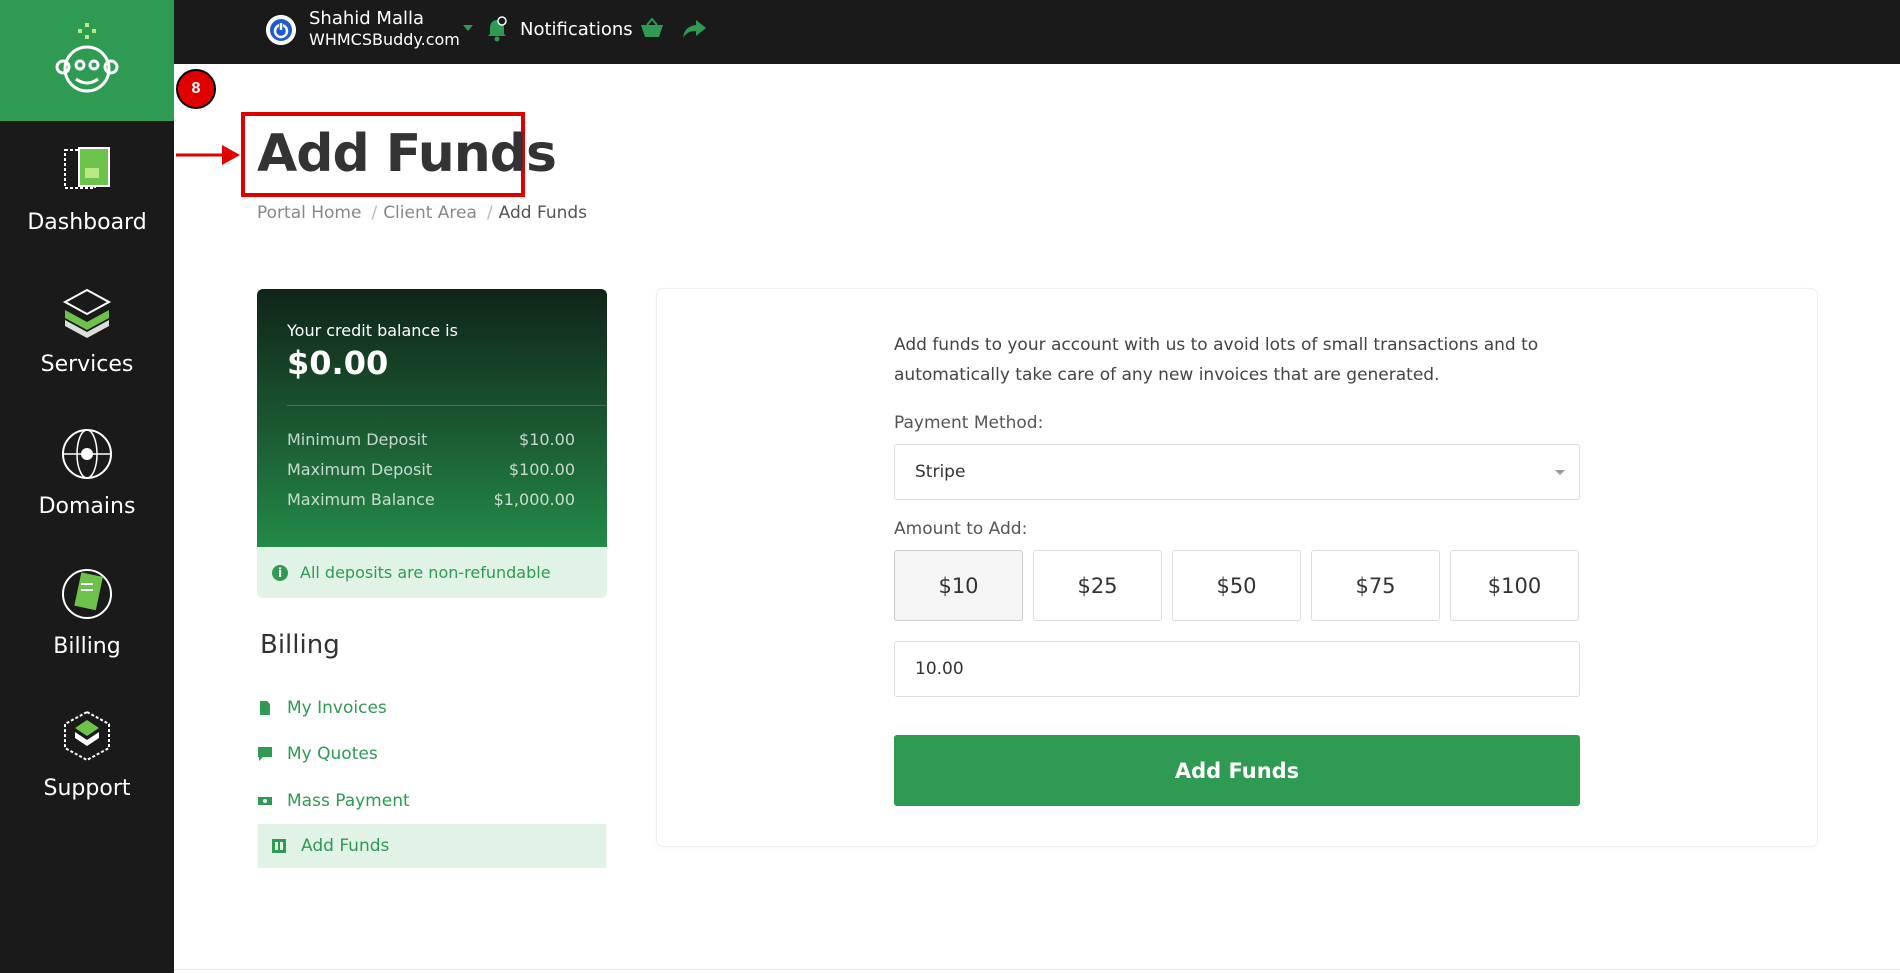 The height and width of the screenshot is (973, 1900). I want to click on nav-label-billing: Billing, so click(87, 646).